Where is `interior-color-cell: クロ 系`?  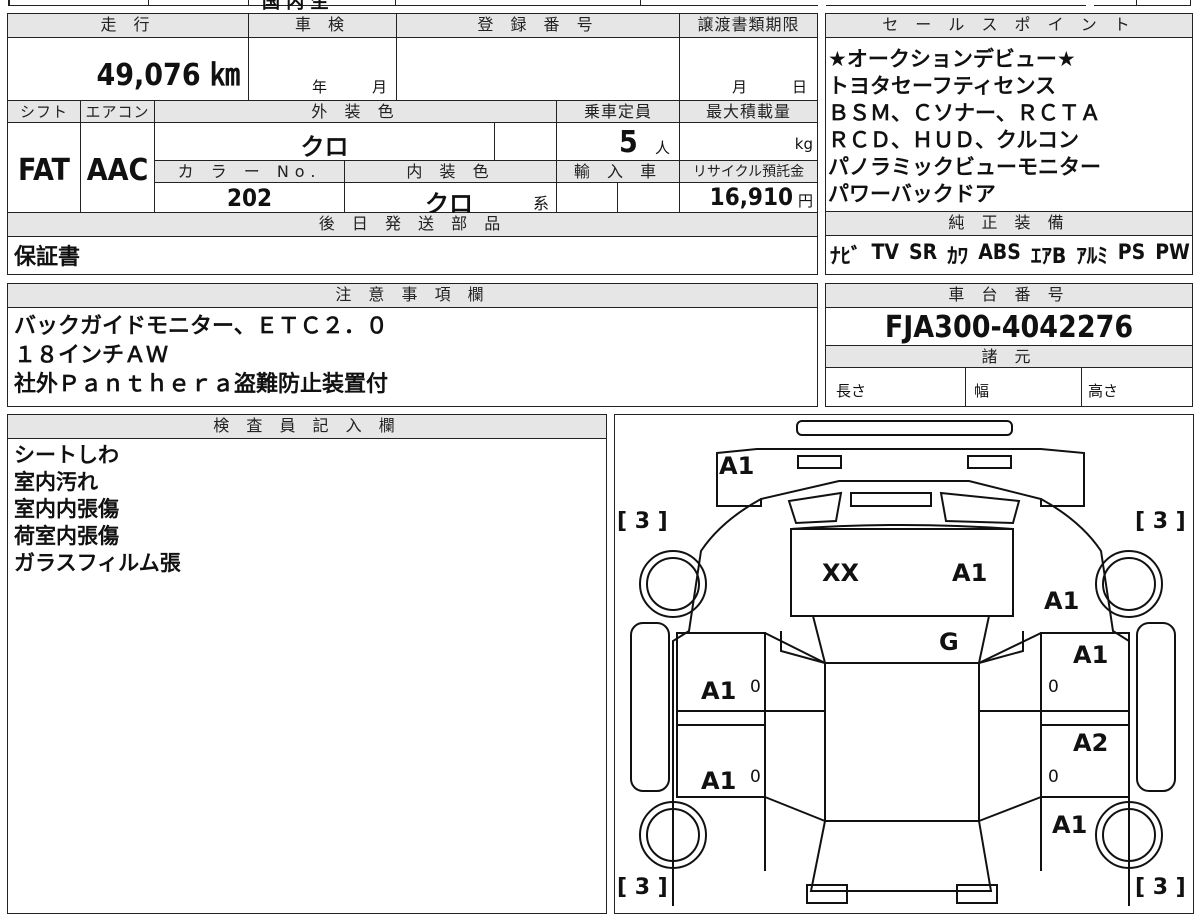
interior-color-cell: クロ 系 is located at coordinates (451, 200).